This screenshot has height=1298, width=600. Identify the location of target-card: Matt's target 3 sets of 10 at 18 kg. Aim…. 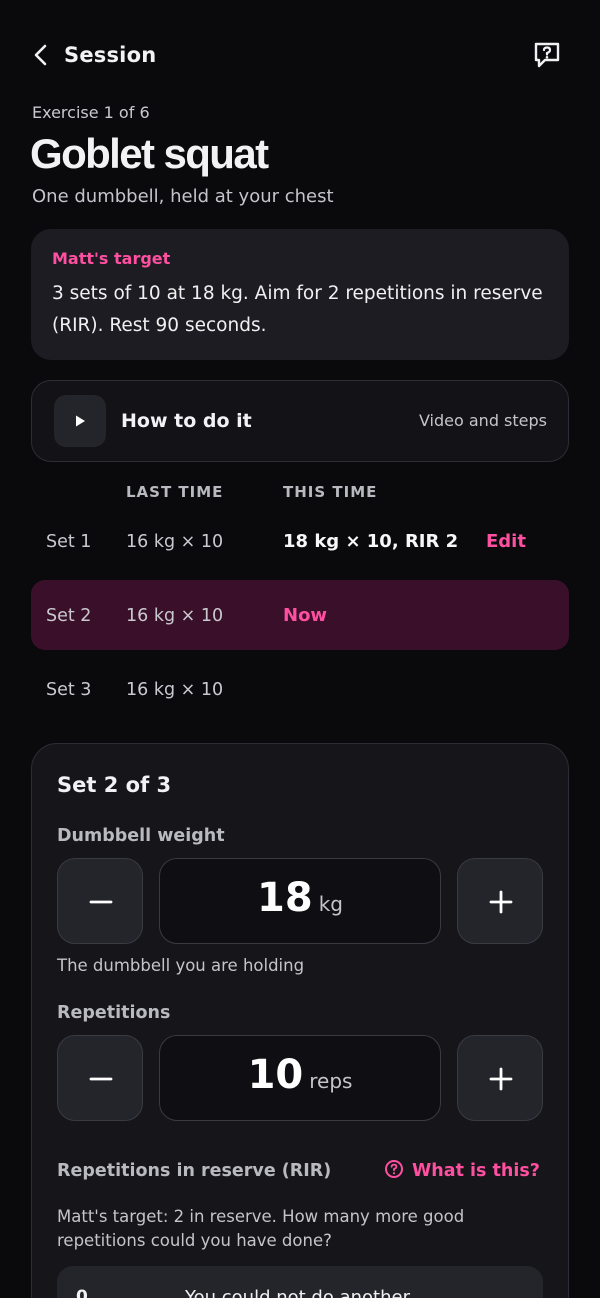
(300, 294).